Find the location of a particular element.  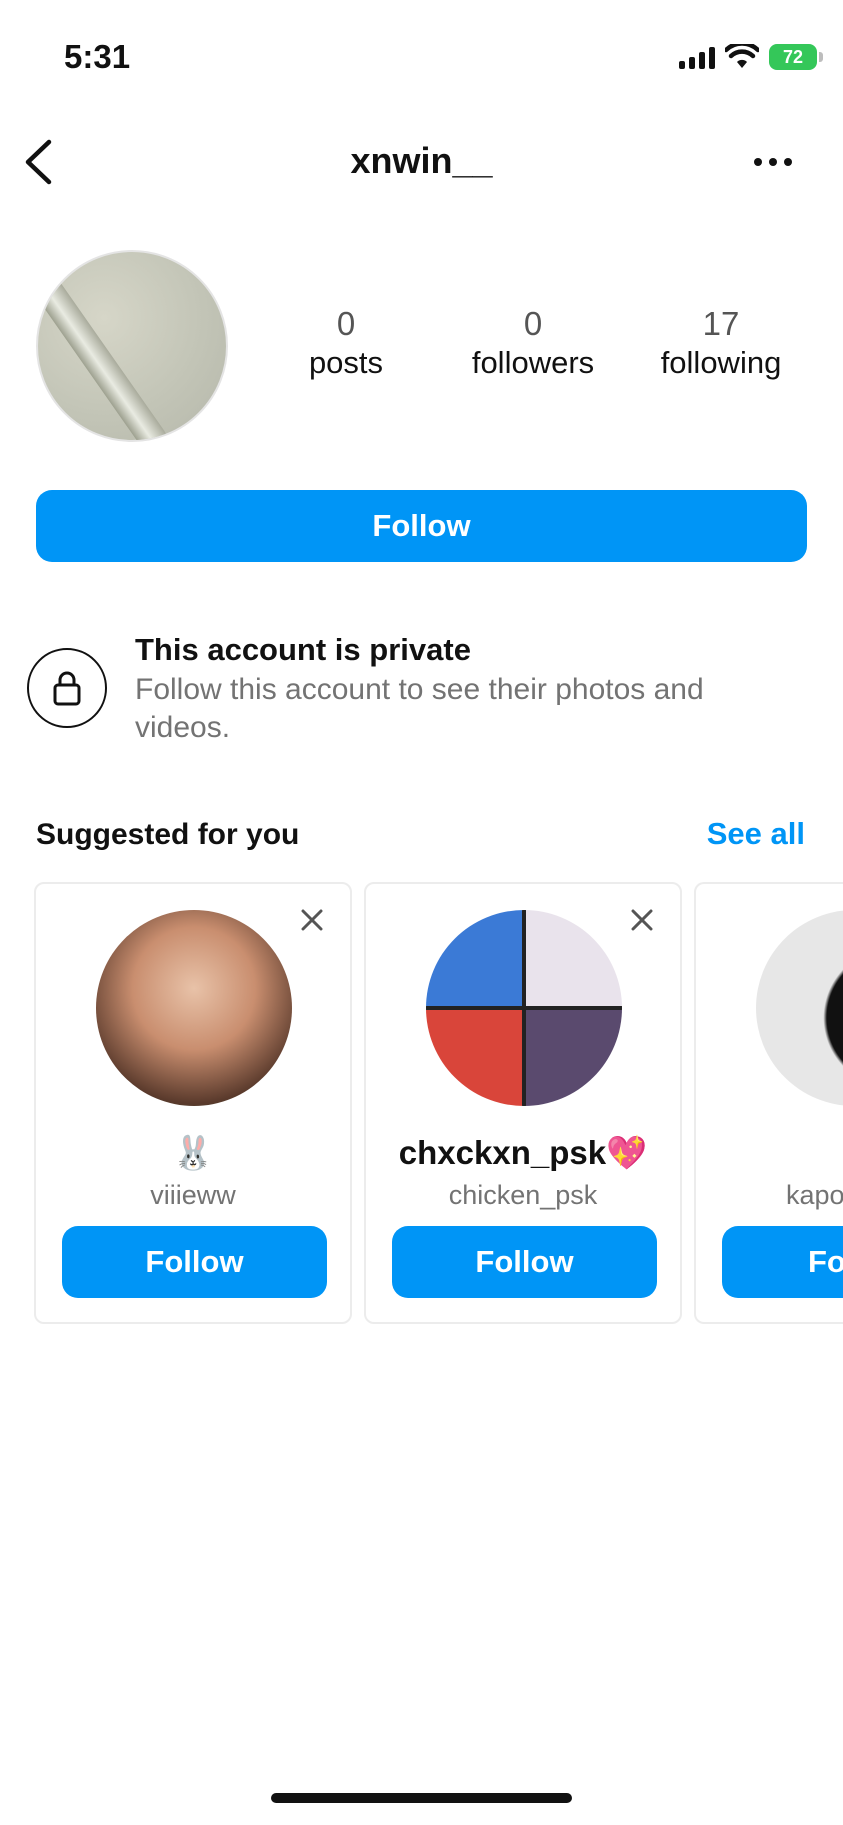

more-options-button is located at coordinates (773, 162).